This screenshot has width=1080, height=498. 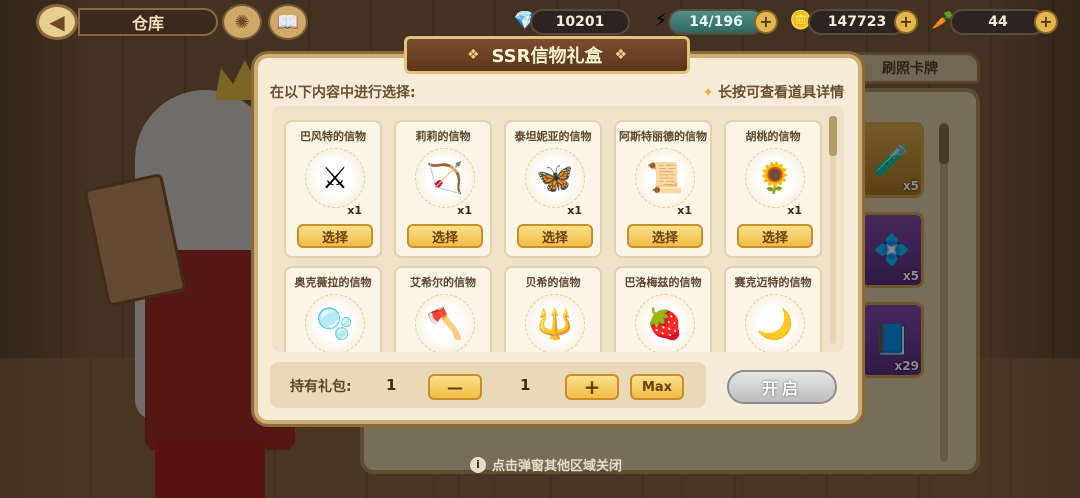 I want to click on close-hint-text: 点击弹窗其他区域关闭, so click(x=557, y=466).